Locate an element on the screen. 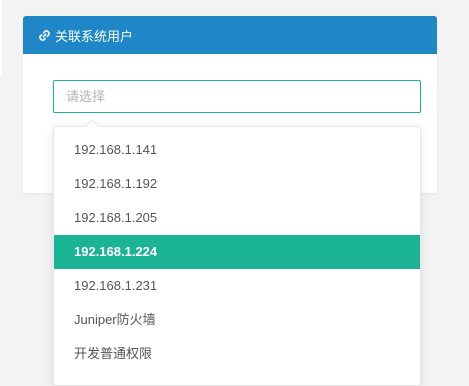 This screenshot has width=469, height=386. option-item-selected: 192.168.1.224 is located at coordinates (237, 252).